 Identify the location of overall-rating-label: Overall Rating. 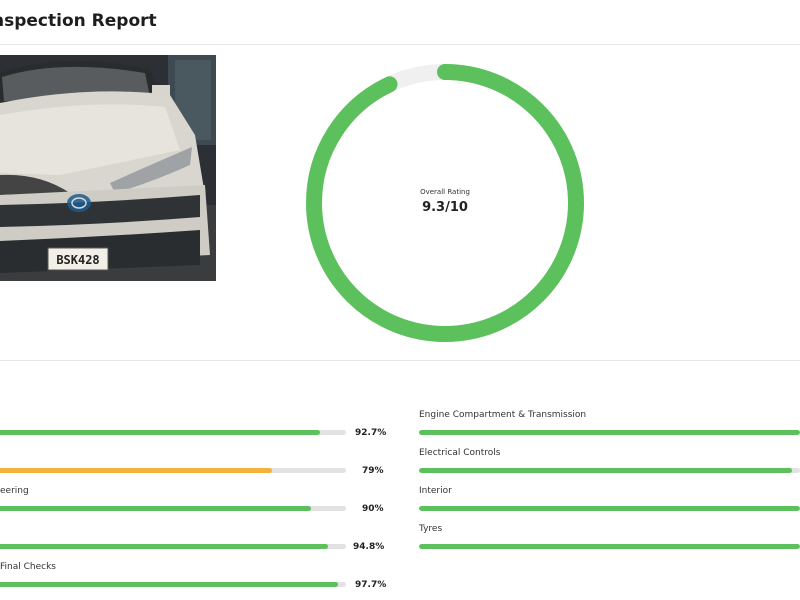
(445, 192).